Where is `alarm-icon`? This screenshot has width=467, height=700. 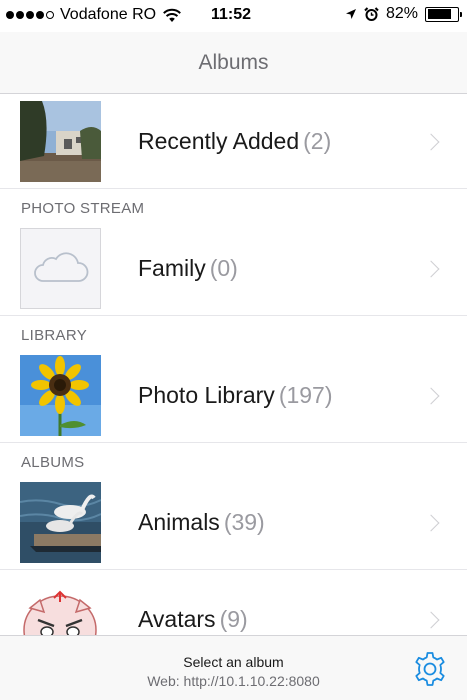
alarm-icon is located at coordinates (371, 13).